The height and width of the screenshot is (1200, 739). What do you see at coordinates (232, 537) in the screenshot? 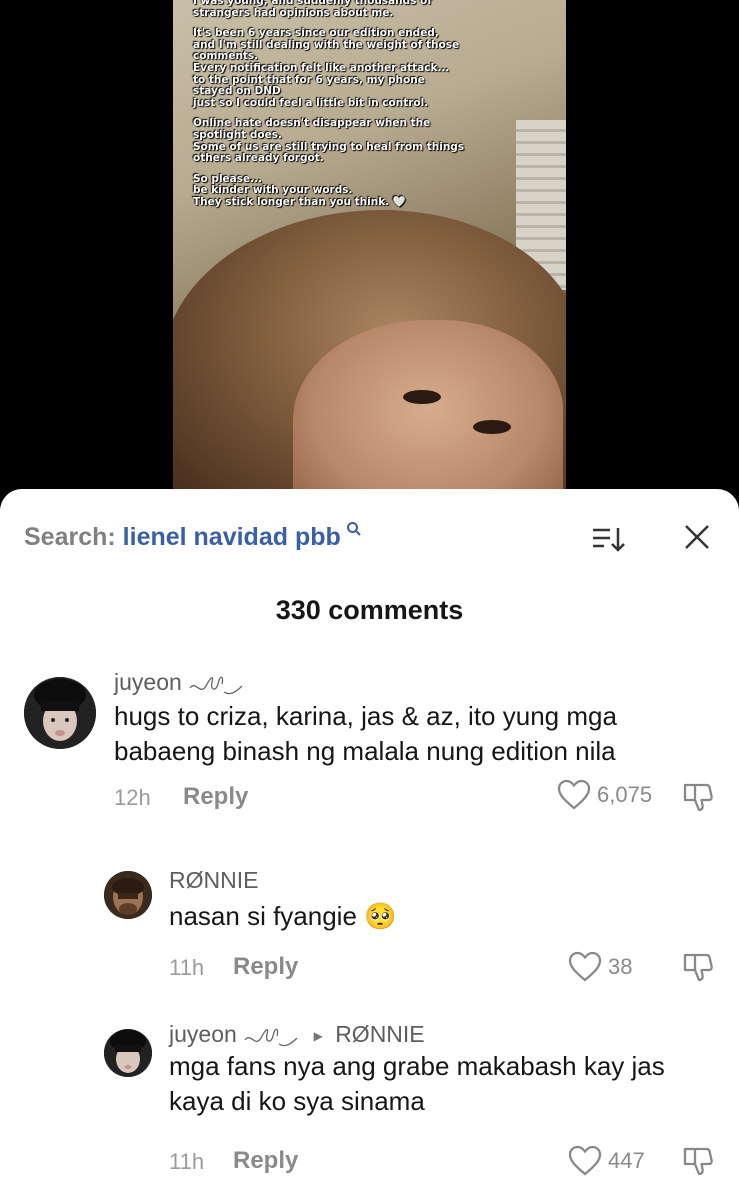
I see `search-query-link: lienel navidad pbb` at bounding box center [232, 537].